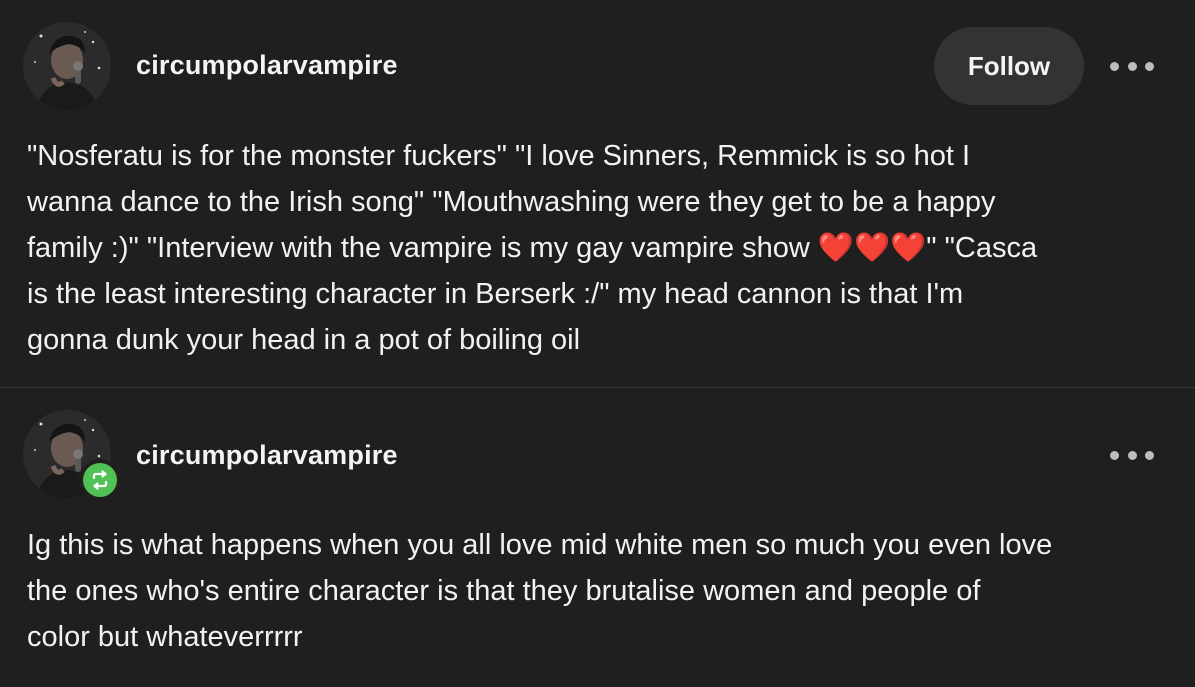  I want to click on avatar, so click(67, 66).